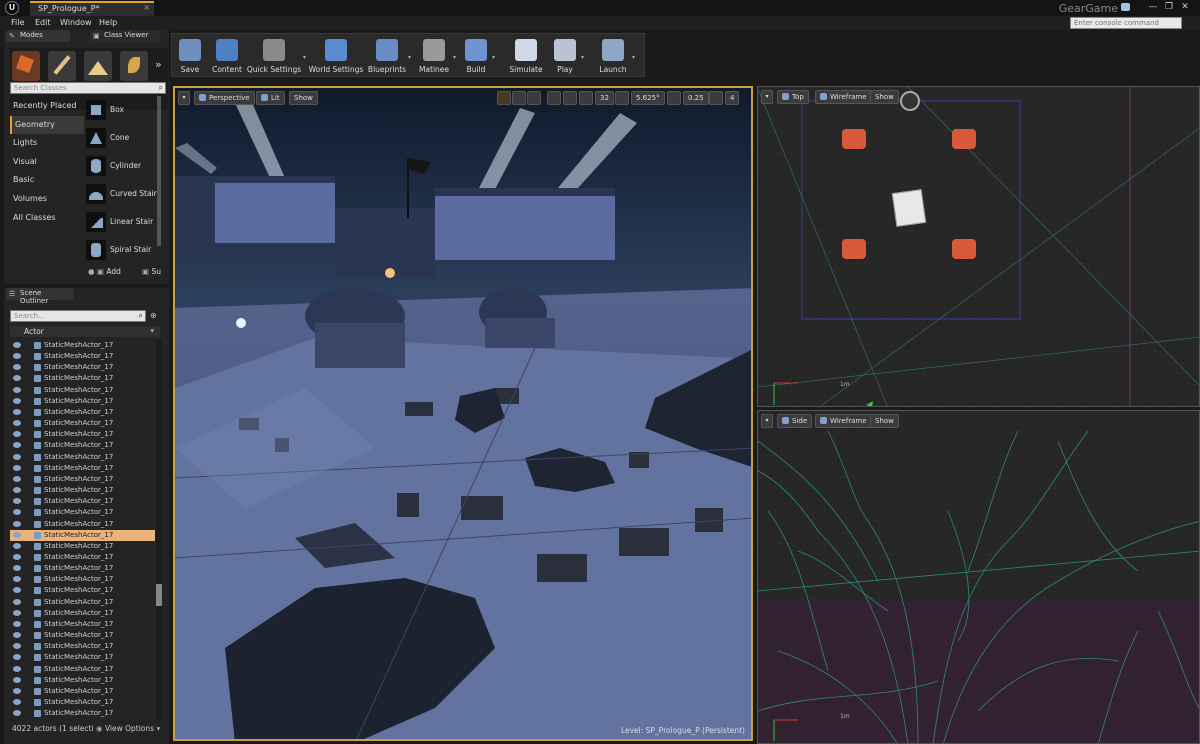  I want to click on play-button: Play, so click(565, 56).